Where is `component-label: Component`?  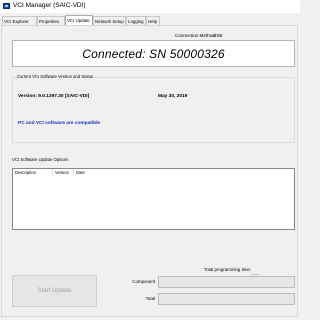 component-label: Component is located at coordinates (143, 281).